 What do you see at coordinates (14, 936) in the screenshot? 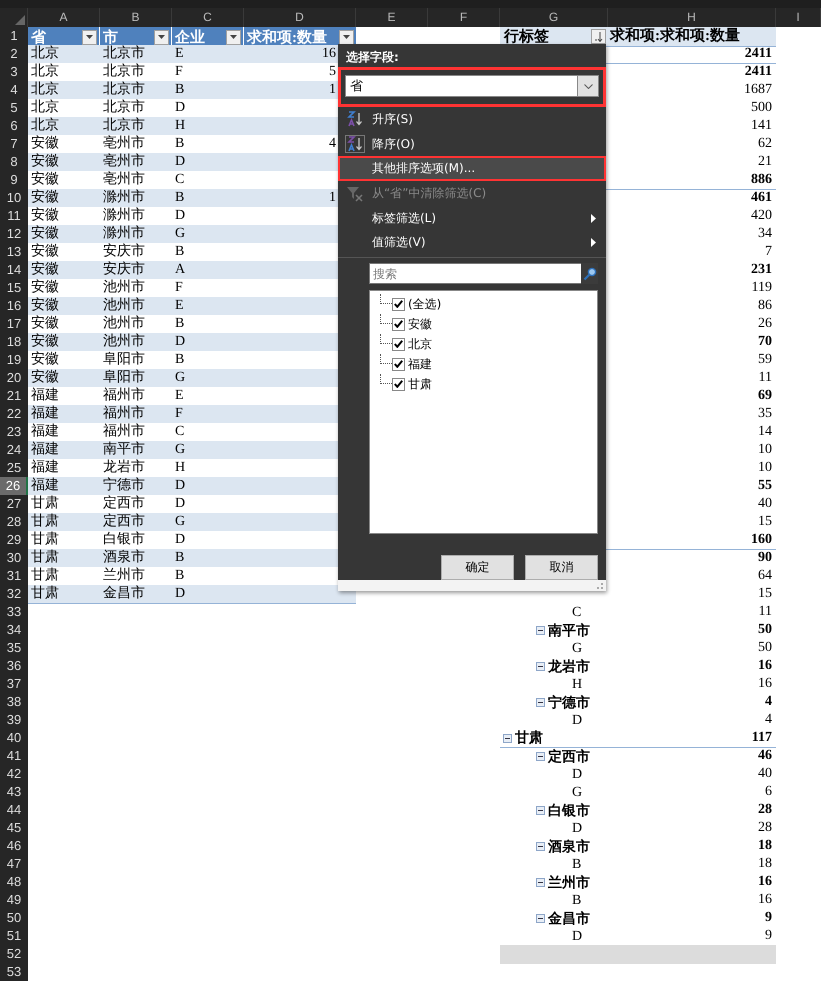
I see `row-header: 51` at bounding box center [14, 936].